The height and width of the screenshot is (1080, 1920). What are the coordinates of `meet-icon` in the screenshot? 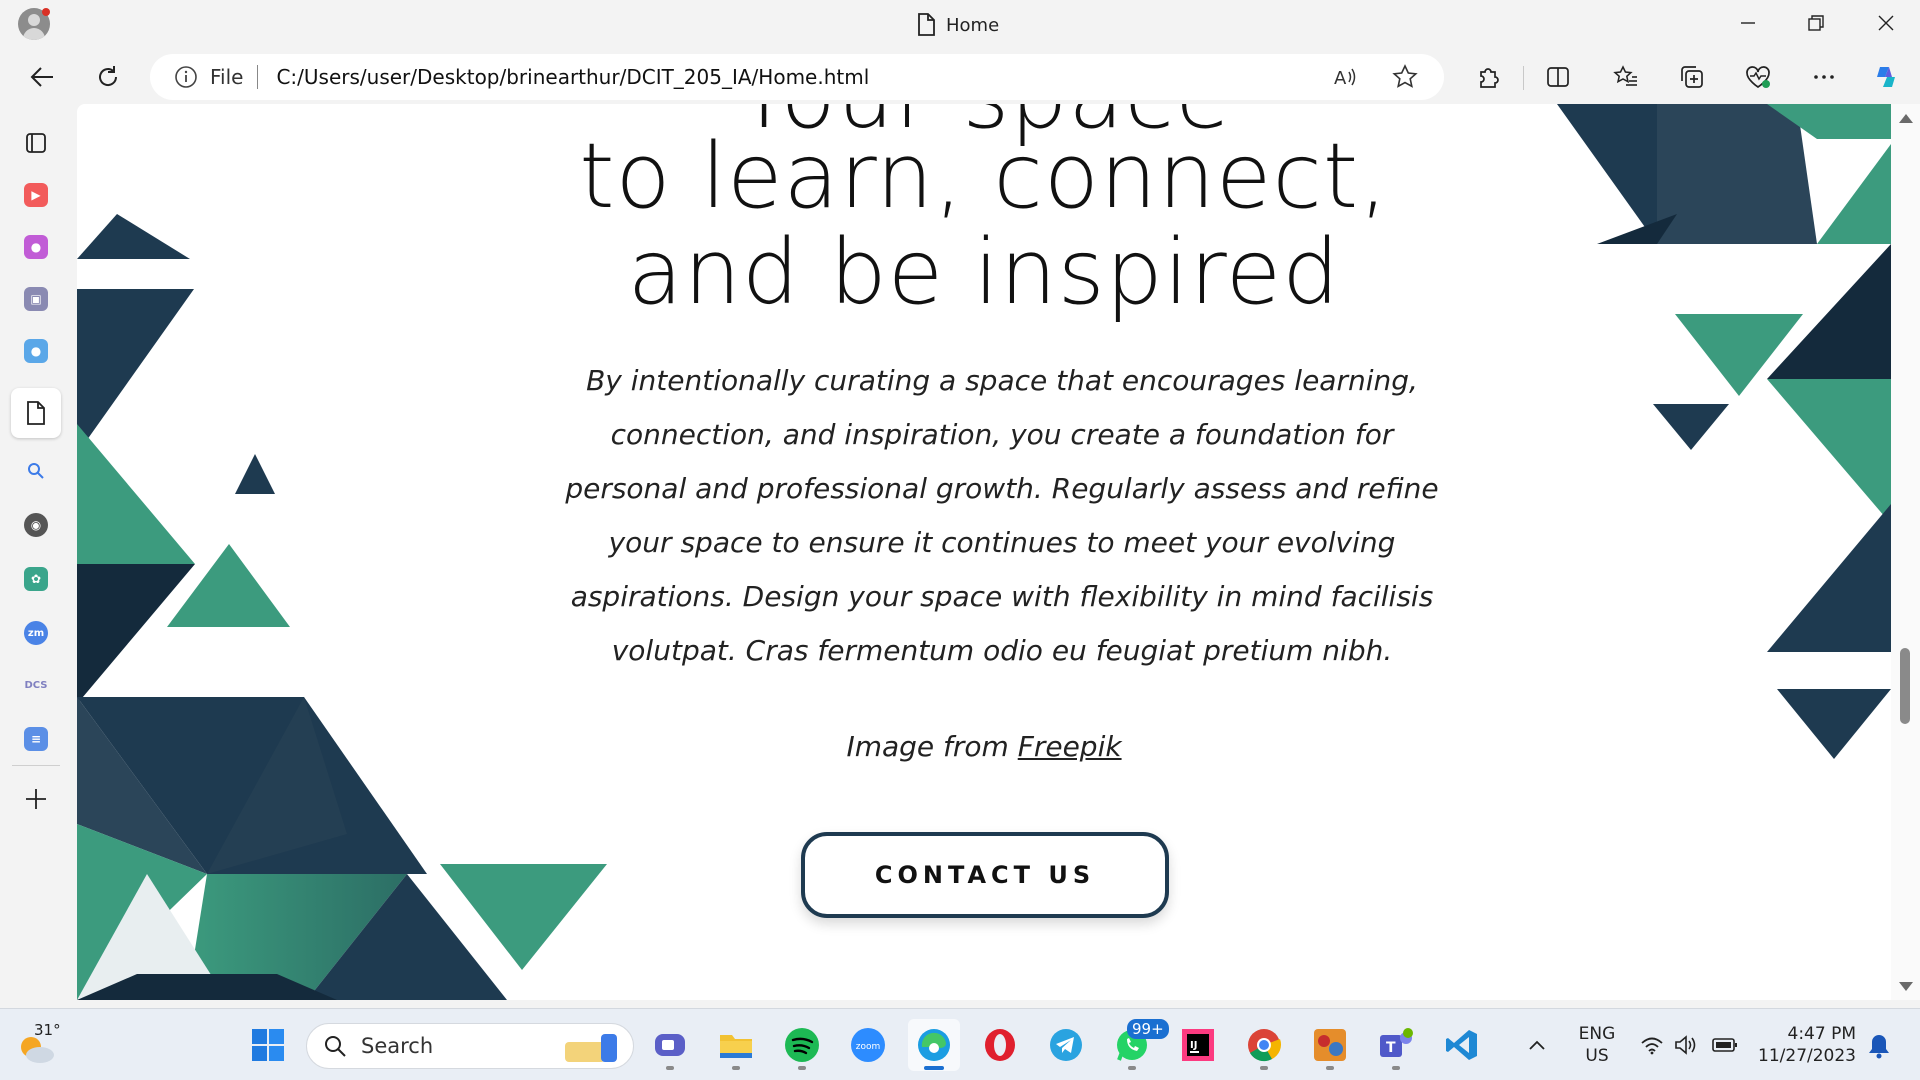 It's located at (670, 1045).